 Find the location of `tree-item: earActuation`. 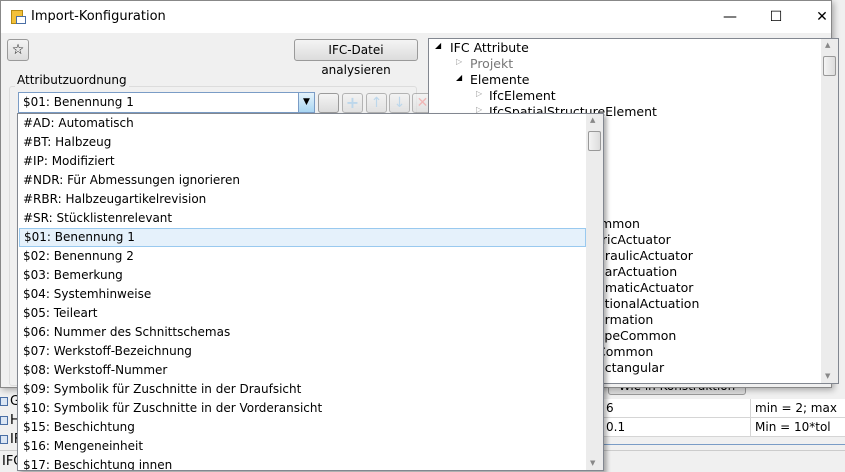

tree-item: earActuation is located at coordinates (637, 271).